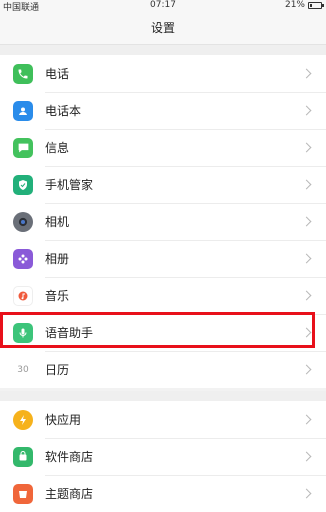  What do you see at coordinates (69, 185) in the screenshot?
I see `settings-item-label: 手机管家` at bounding box center [69, 185].